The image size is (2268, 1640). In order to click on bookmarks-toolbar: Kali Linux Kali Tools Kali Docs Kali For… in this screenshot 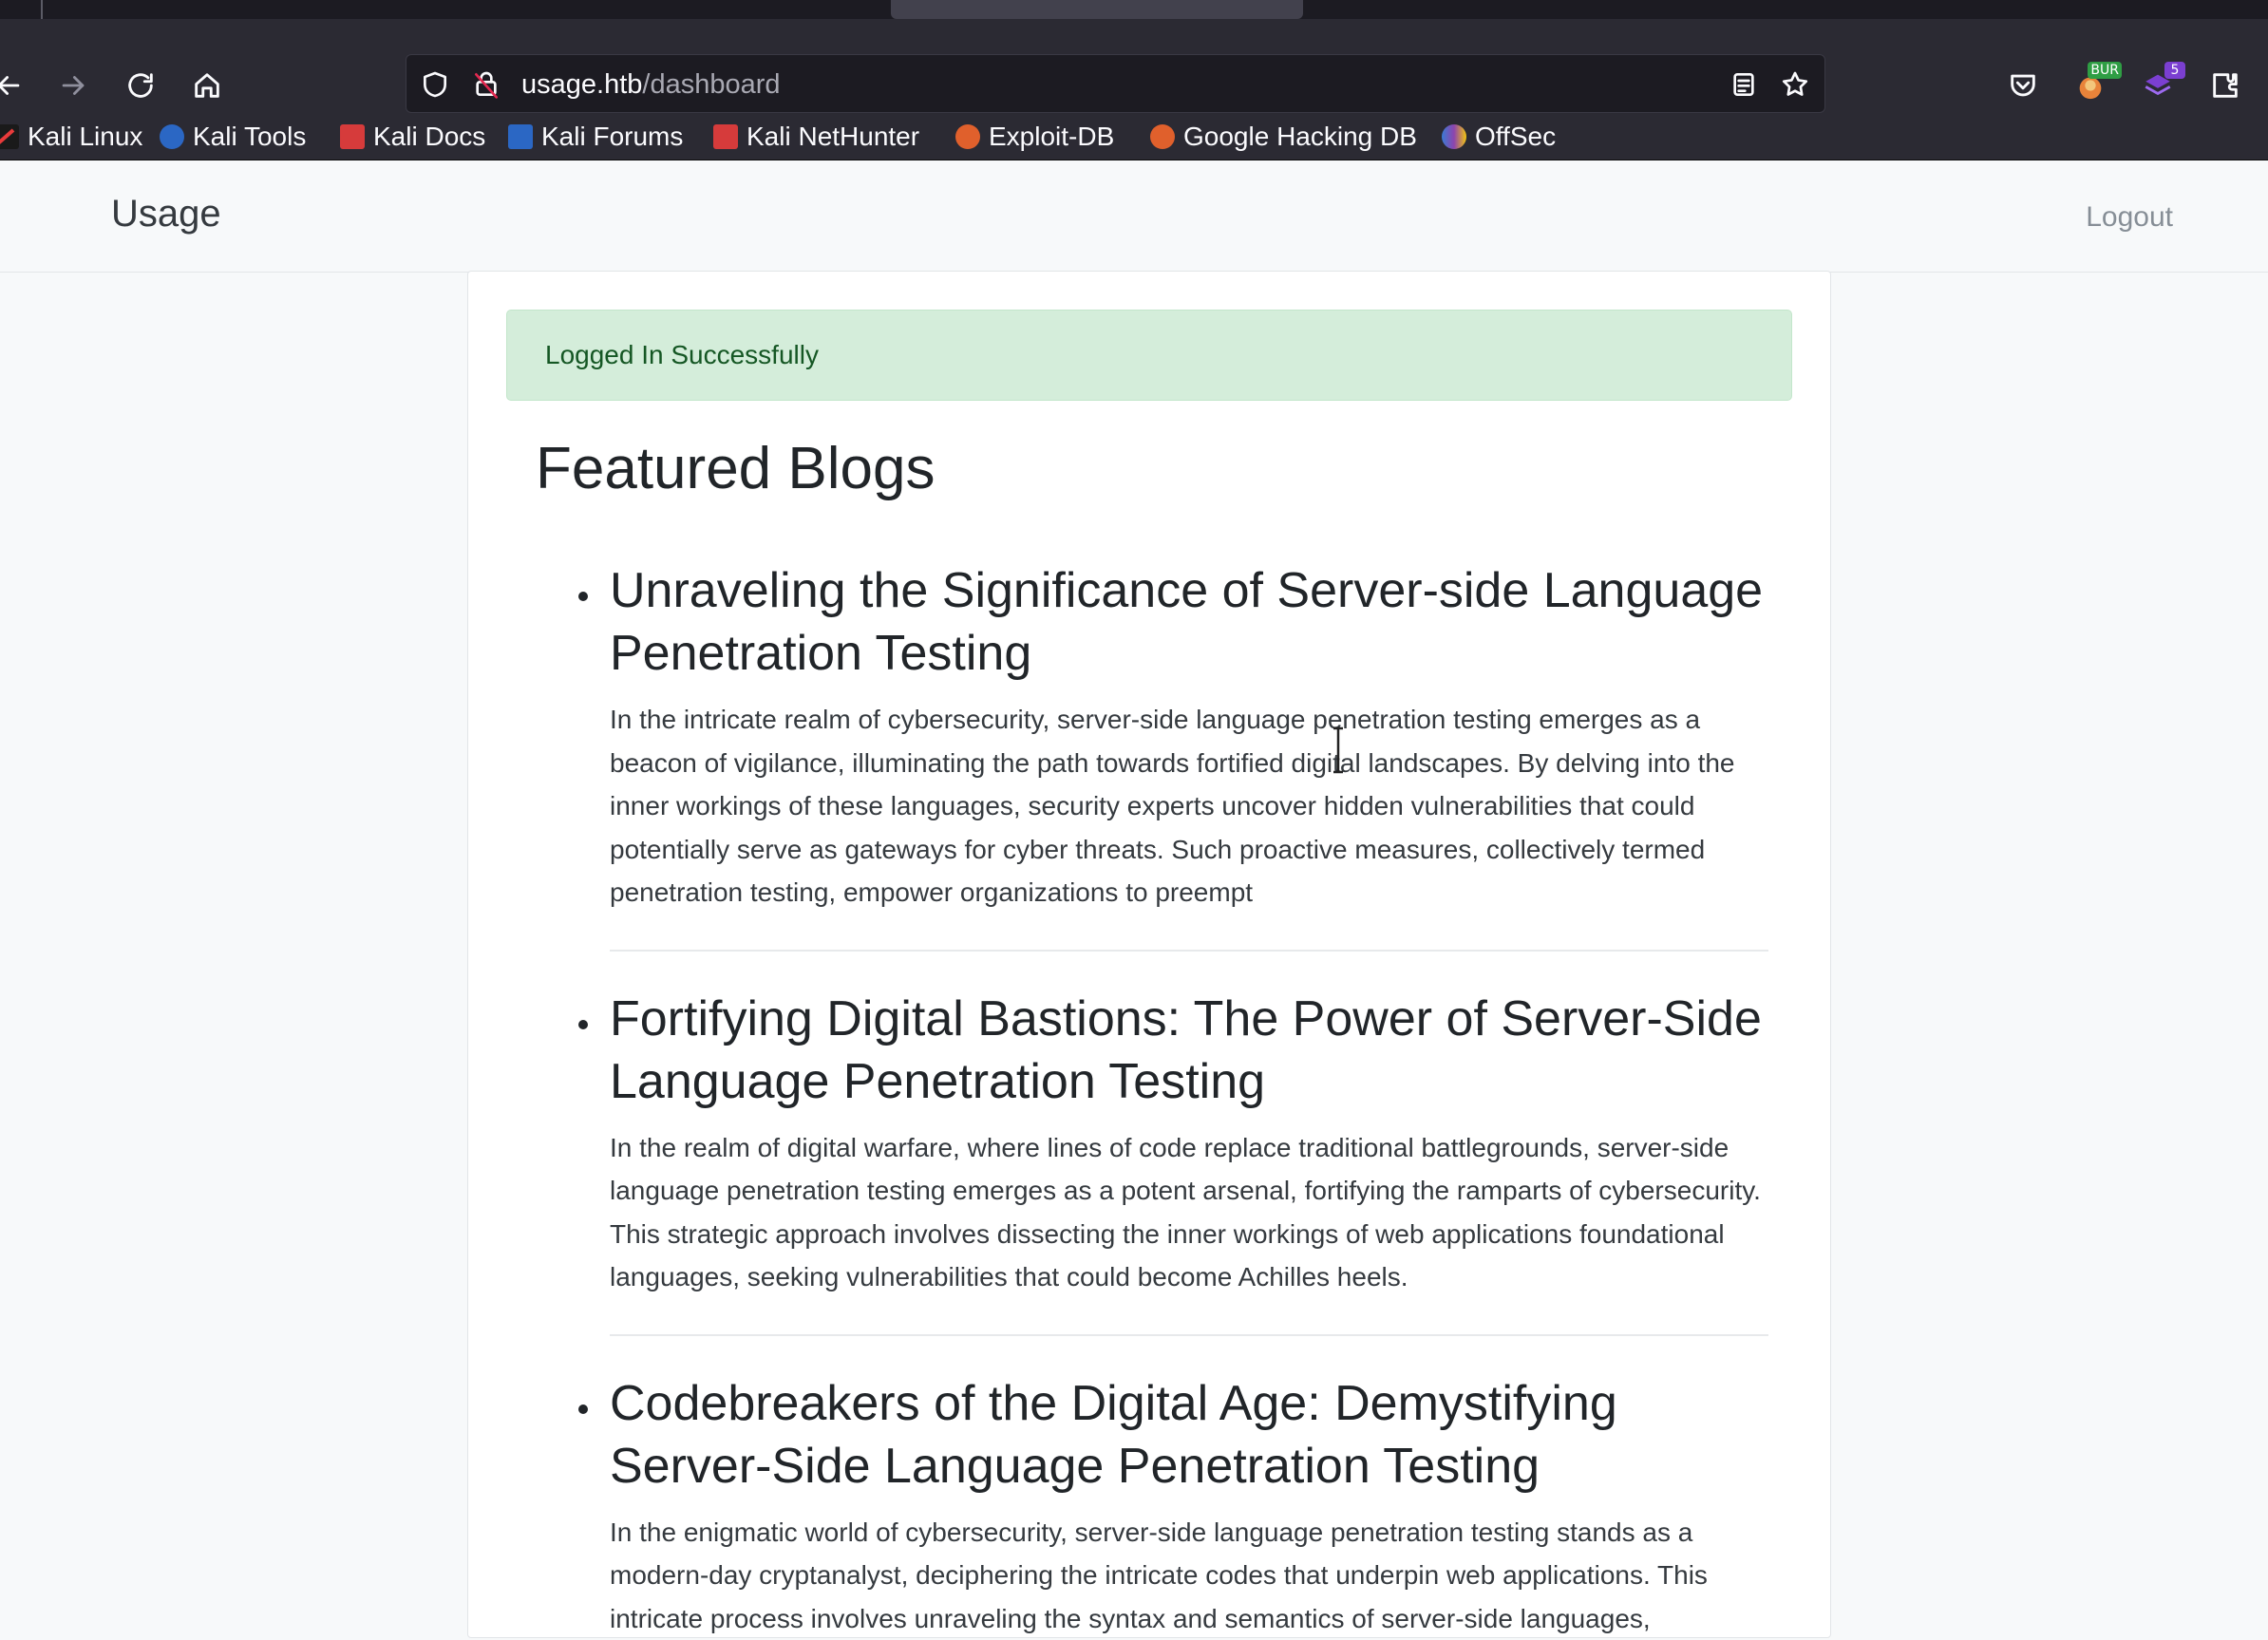, I will do `click(1134, 136)`.